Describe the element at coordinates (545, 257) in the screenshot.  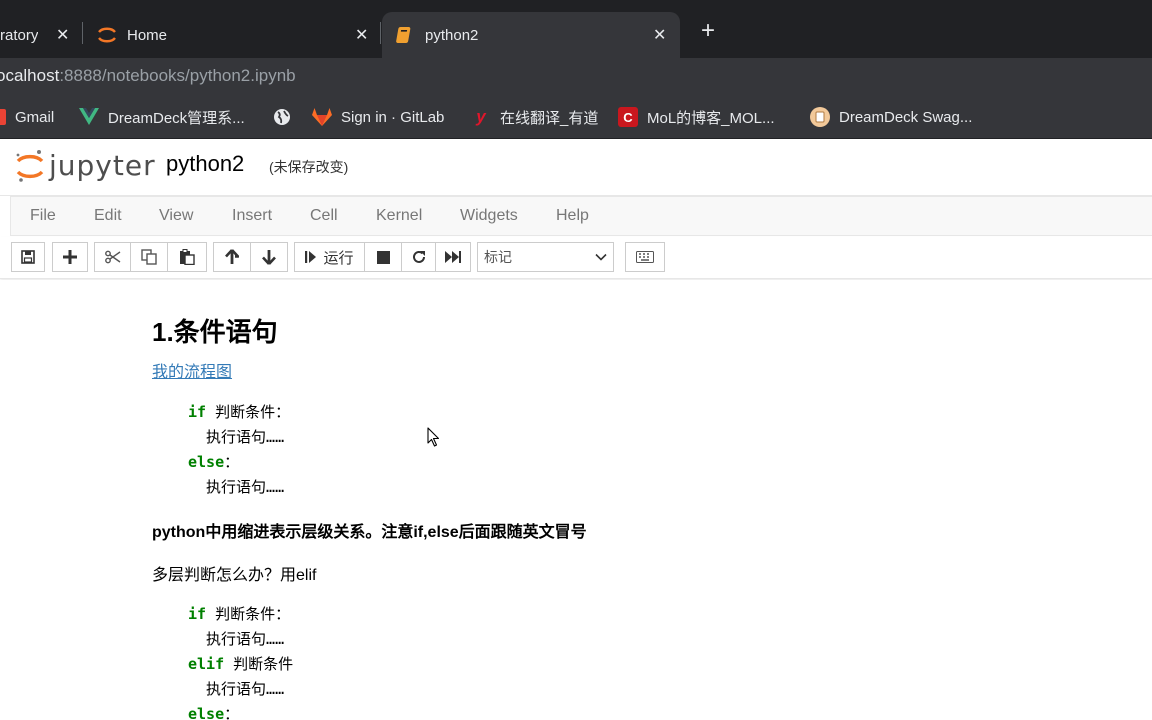
I see `cell-type-select: 标记` at that location.